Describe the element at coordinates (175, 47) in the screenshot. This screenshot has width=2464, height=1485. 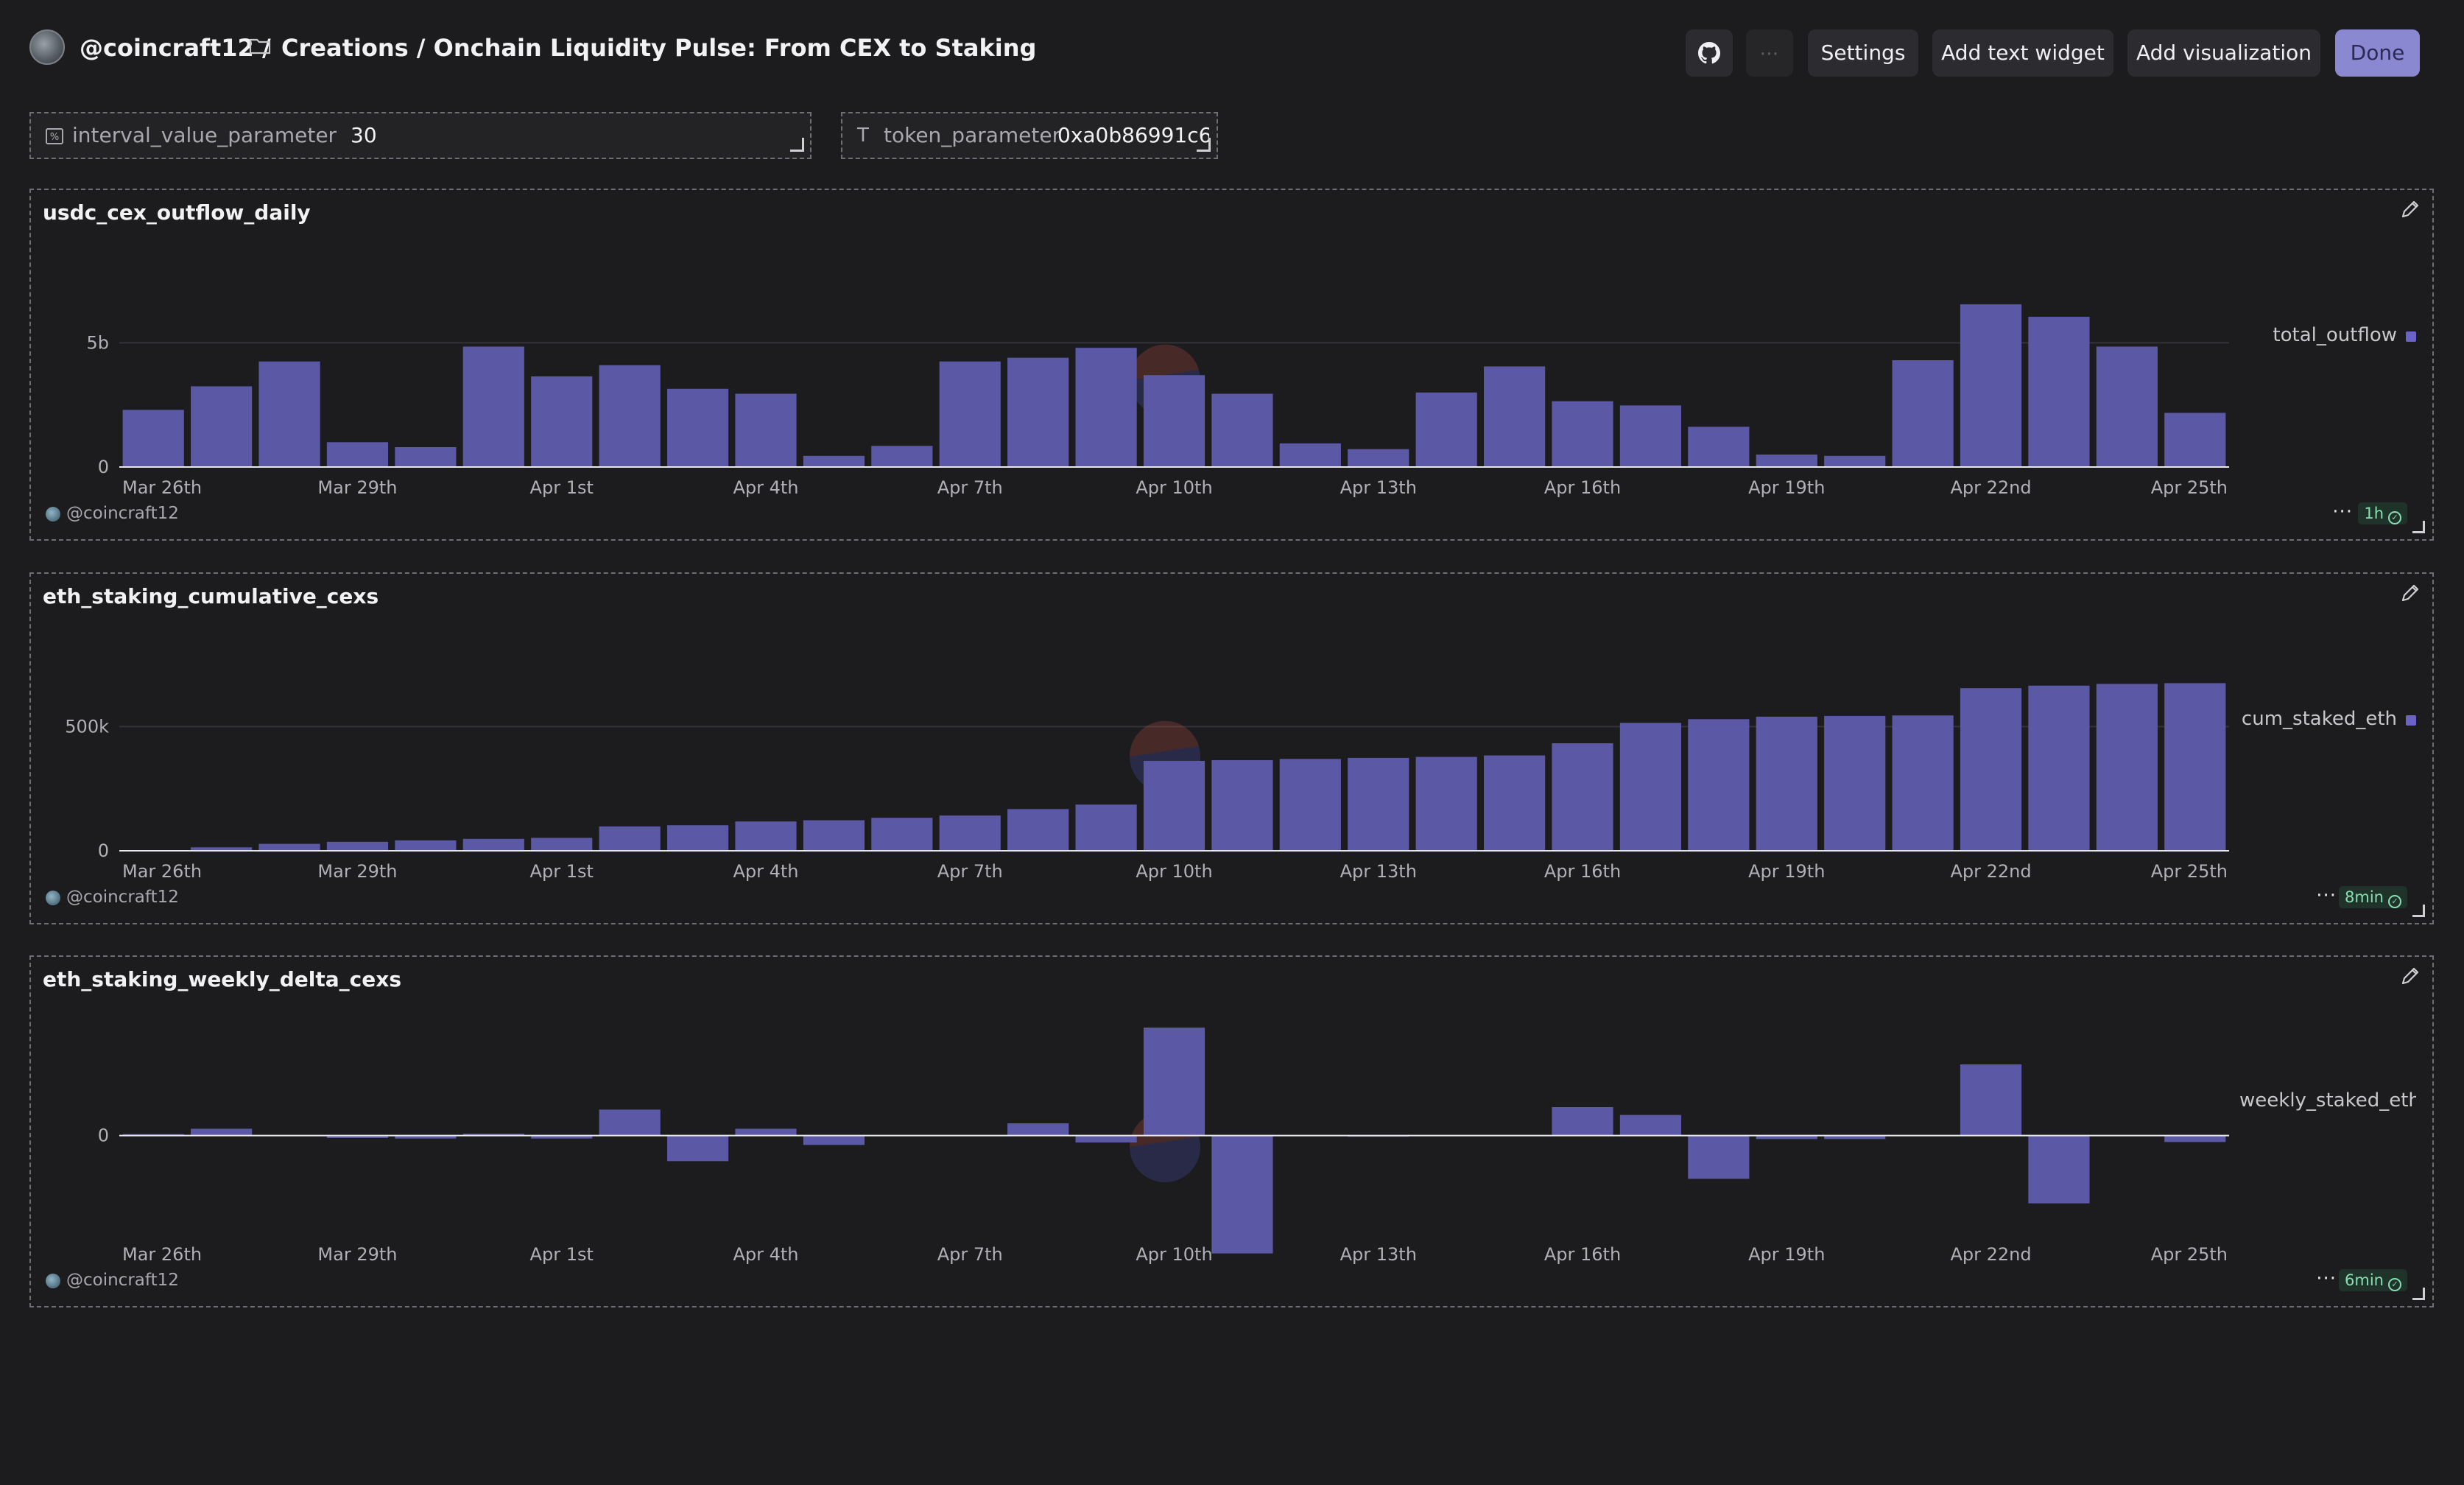
I see `breadcrumb-user: @coincraft12 /` at that location.